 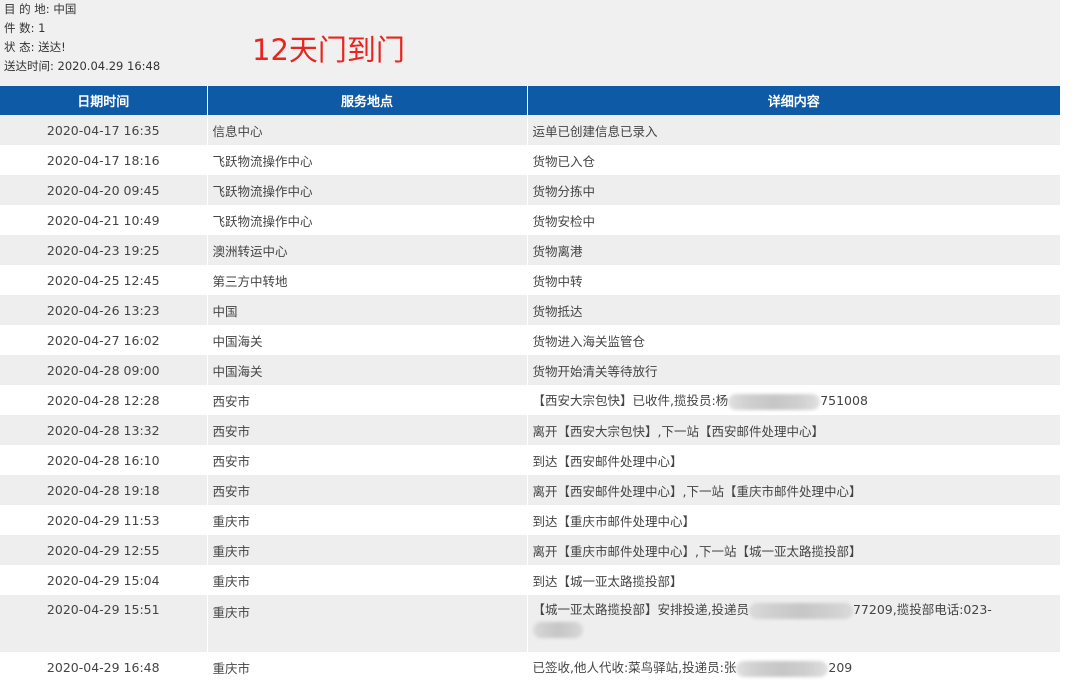 What do you see at coordinates (103, 250) in the screenshot?
I see `time-cell: 2020-04-23 19:25` at bounding box center [103, 250].